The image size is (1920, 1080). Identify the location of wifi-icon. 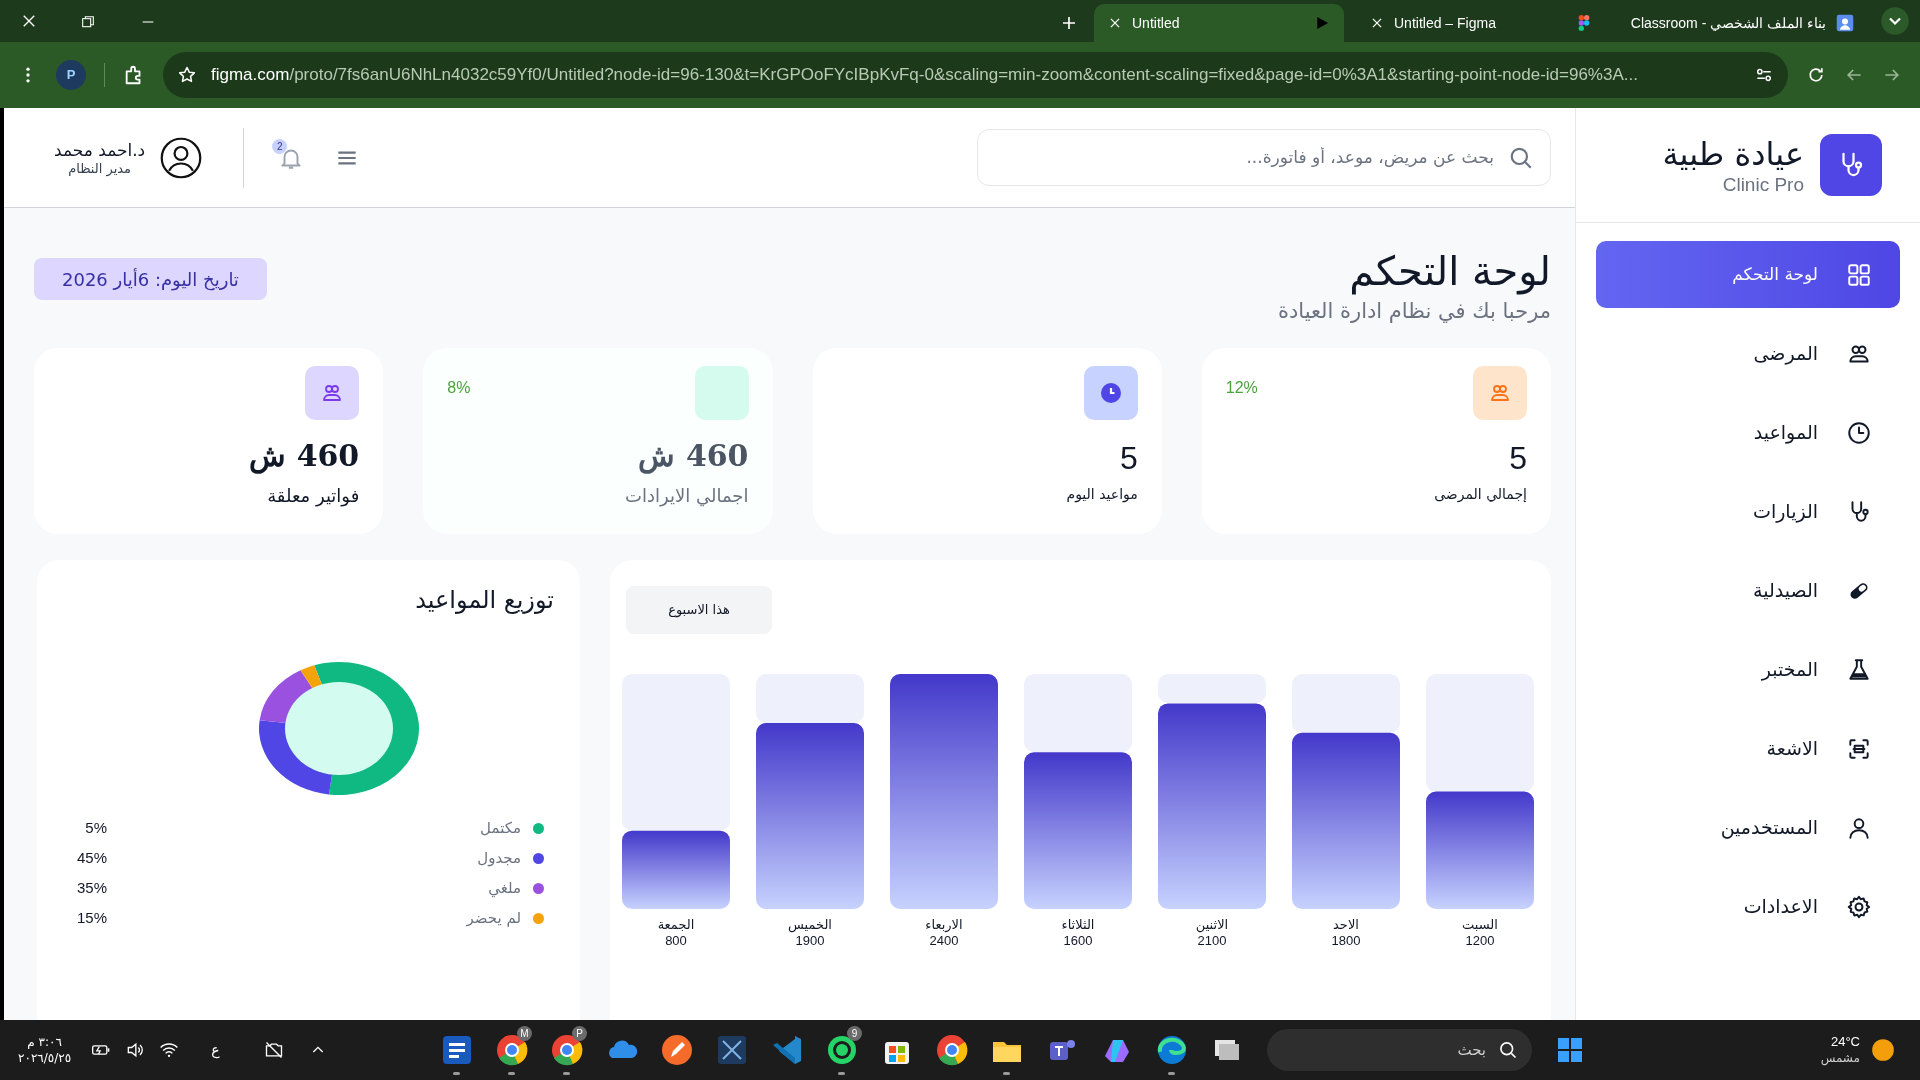
(169, 1050).